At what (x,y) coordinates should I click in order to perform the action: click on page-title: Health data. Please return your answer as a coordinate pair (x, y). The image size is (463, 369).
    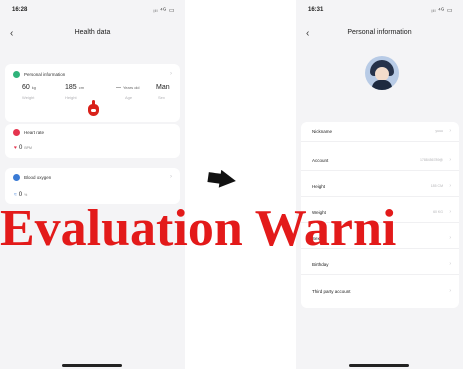
    Looking at the image, I should click on (92, 32).